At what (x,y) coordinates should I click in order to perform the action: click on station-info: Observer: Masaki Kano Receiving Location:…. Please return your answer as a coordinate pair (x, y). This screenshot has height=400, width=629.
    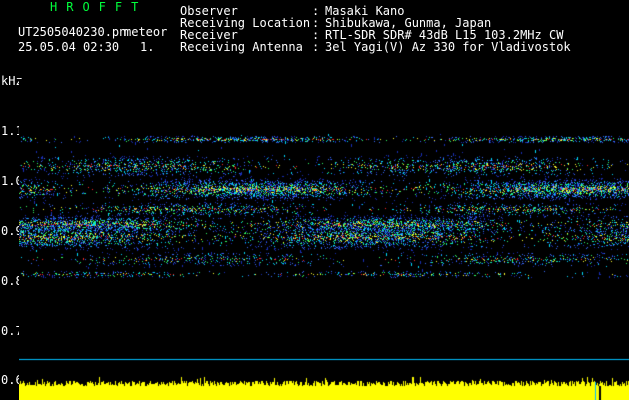
    Looking at the image, I should click on (375, 29).